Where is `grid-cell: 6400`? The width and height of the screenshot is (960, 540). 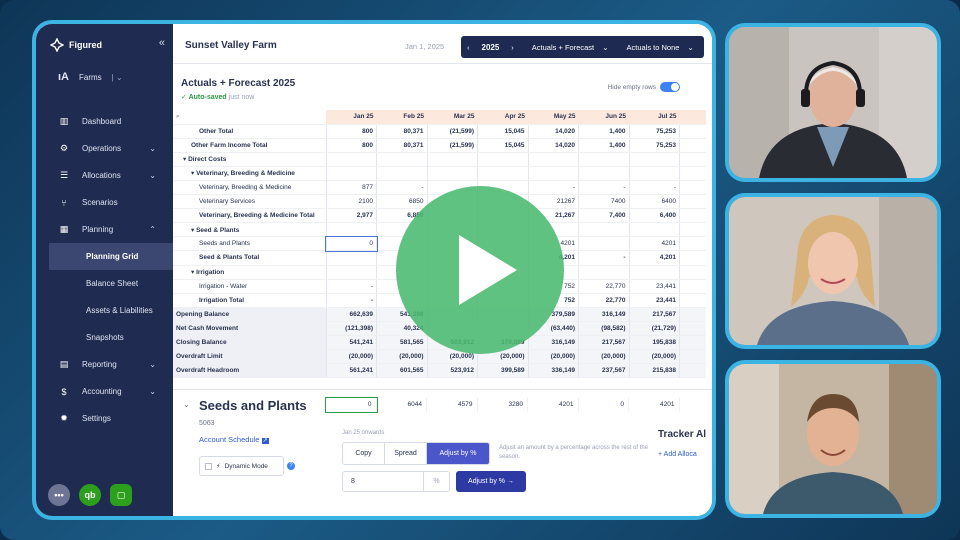 grid-cell: 6400 is located at coordinates (654, 202).